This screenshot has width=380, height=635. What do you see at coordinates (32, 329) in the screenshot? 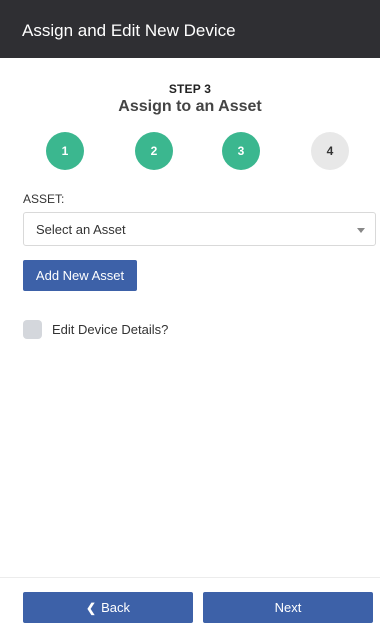
I see `edit-device-details-checkbox` at bounding box center [32, 329].